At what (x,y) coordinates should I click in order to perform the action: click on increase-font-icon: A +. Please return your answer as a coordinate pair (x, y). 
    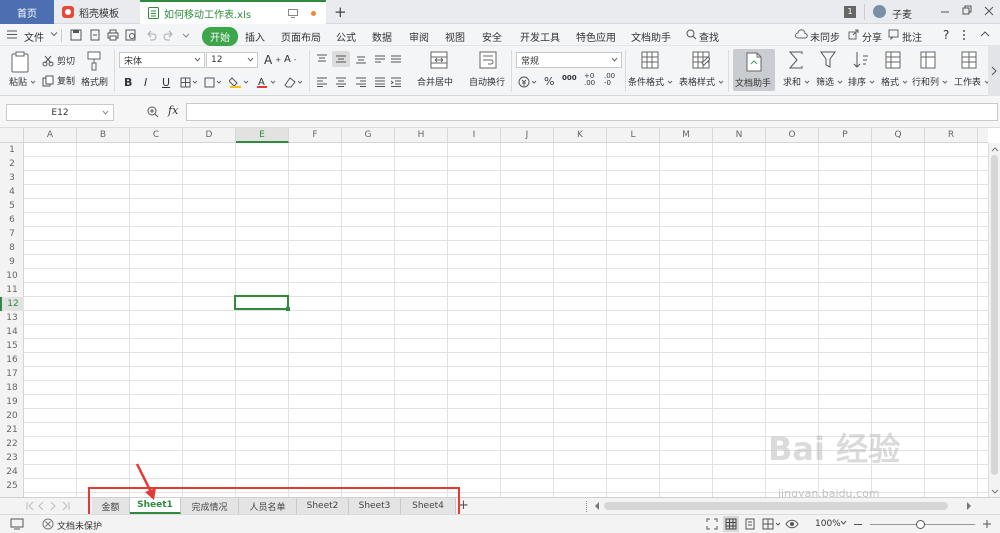
    Looking at the image, I should click on (272, 60).